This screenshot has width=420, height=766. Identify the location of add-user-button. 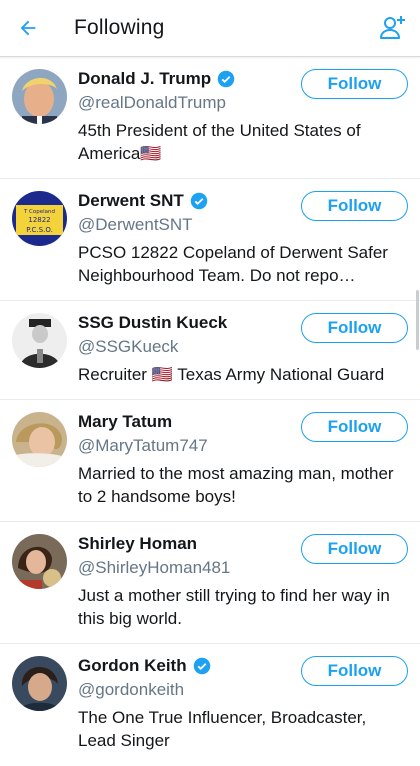
(393, 27).